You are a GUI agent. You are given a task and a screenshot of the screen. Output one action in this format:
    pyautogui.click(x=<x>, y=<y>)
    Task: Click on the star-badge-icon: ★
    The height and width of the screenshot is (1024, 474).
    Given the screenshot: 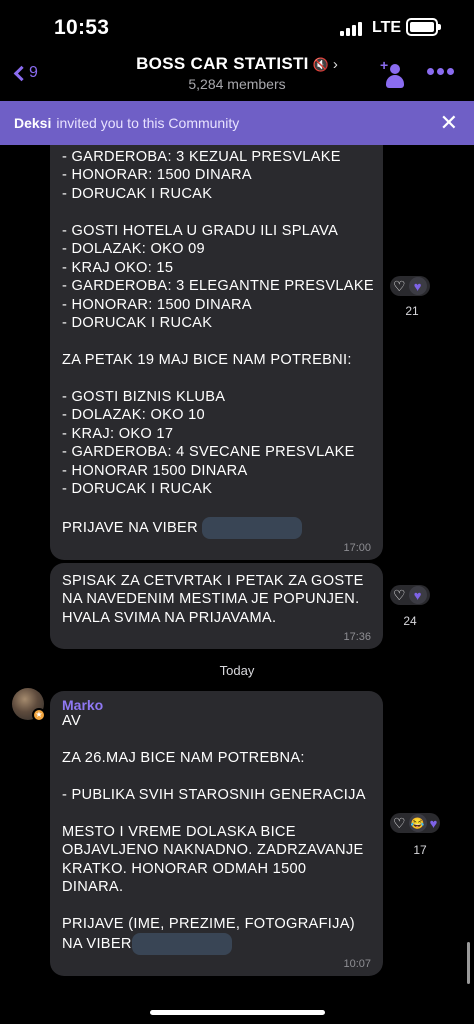 What is the action you would take?
    pyautogui.click(x=39, y=715)
    